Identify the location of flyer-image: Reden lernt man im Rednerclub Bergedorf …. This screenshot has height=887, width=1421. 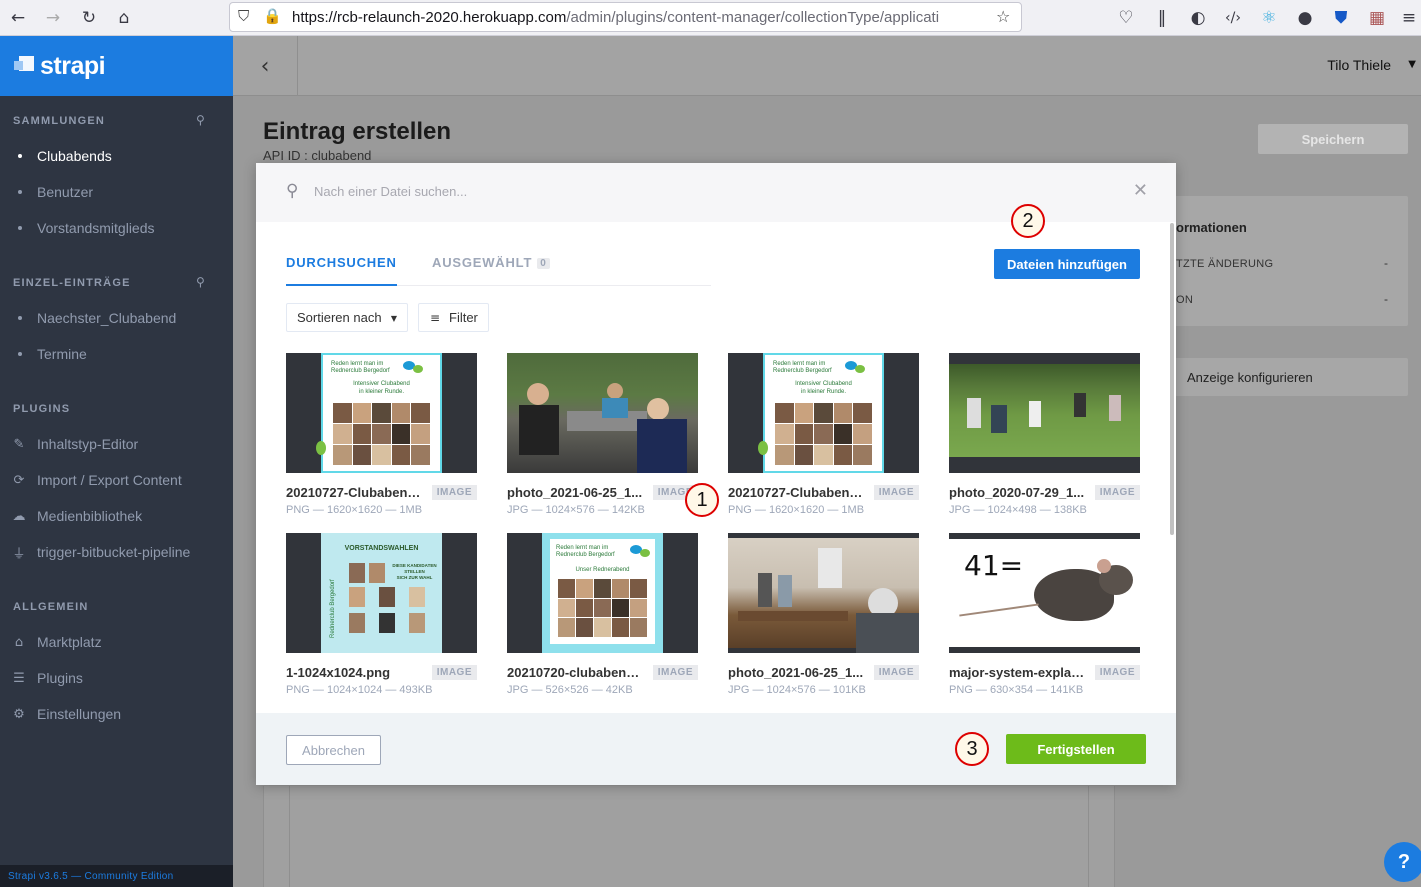
(381, 413).